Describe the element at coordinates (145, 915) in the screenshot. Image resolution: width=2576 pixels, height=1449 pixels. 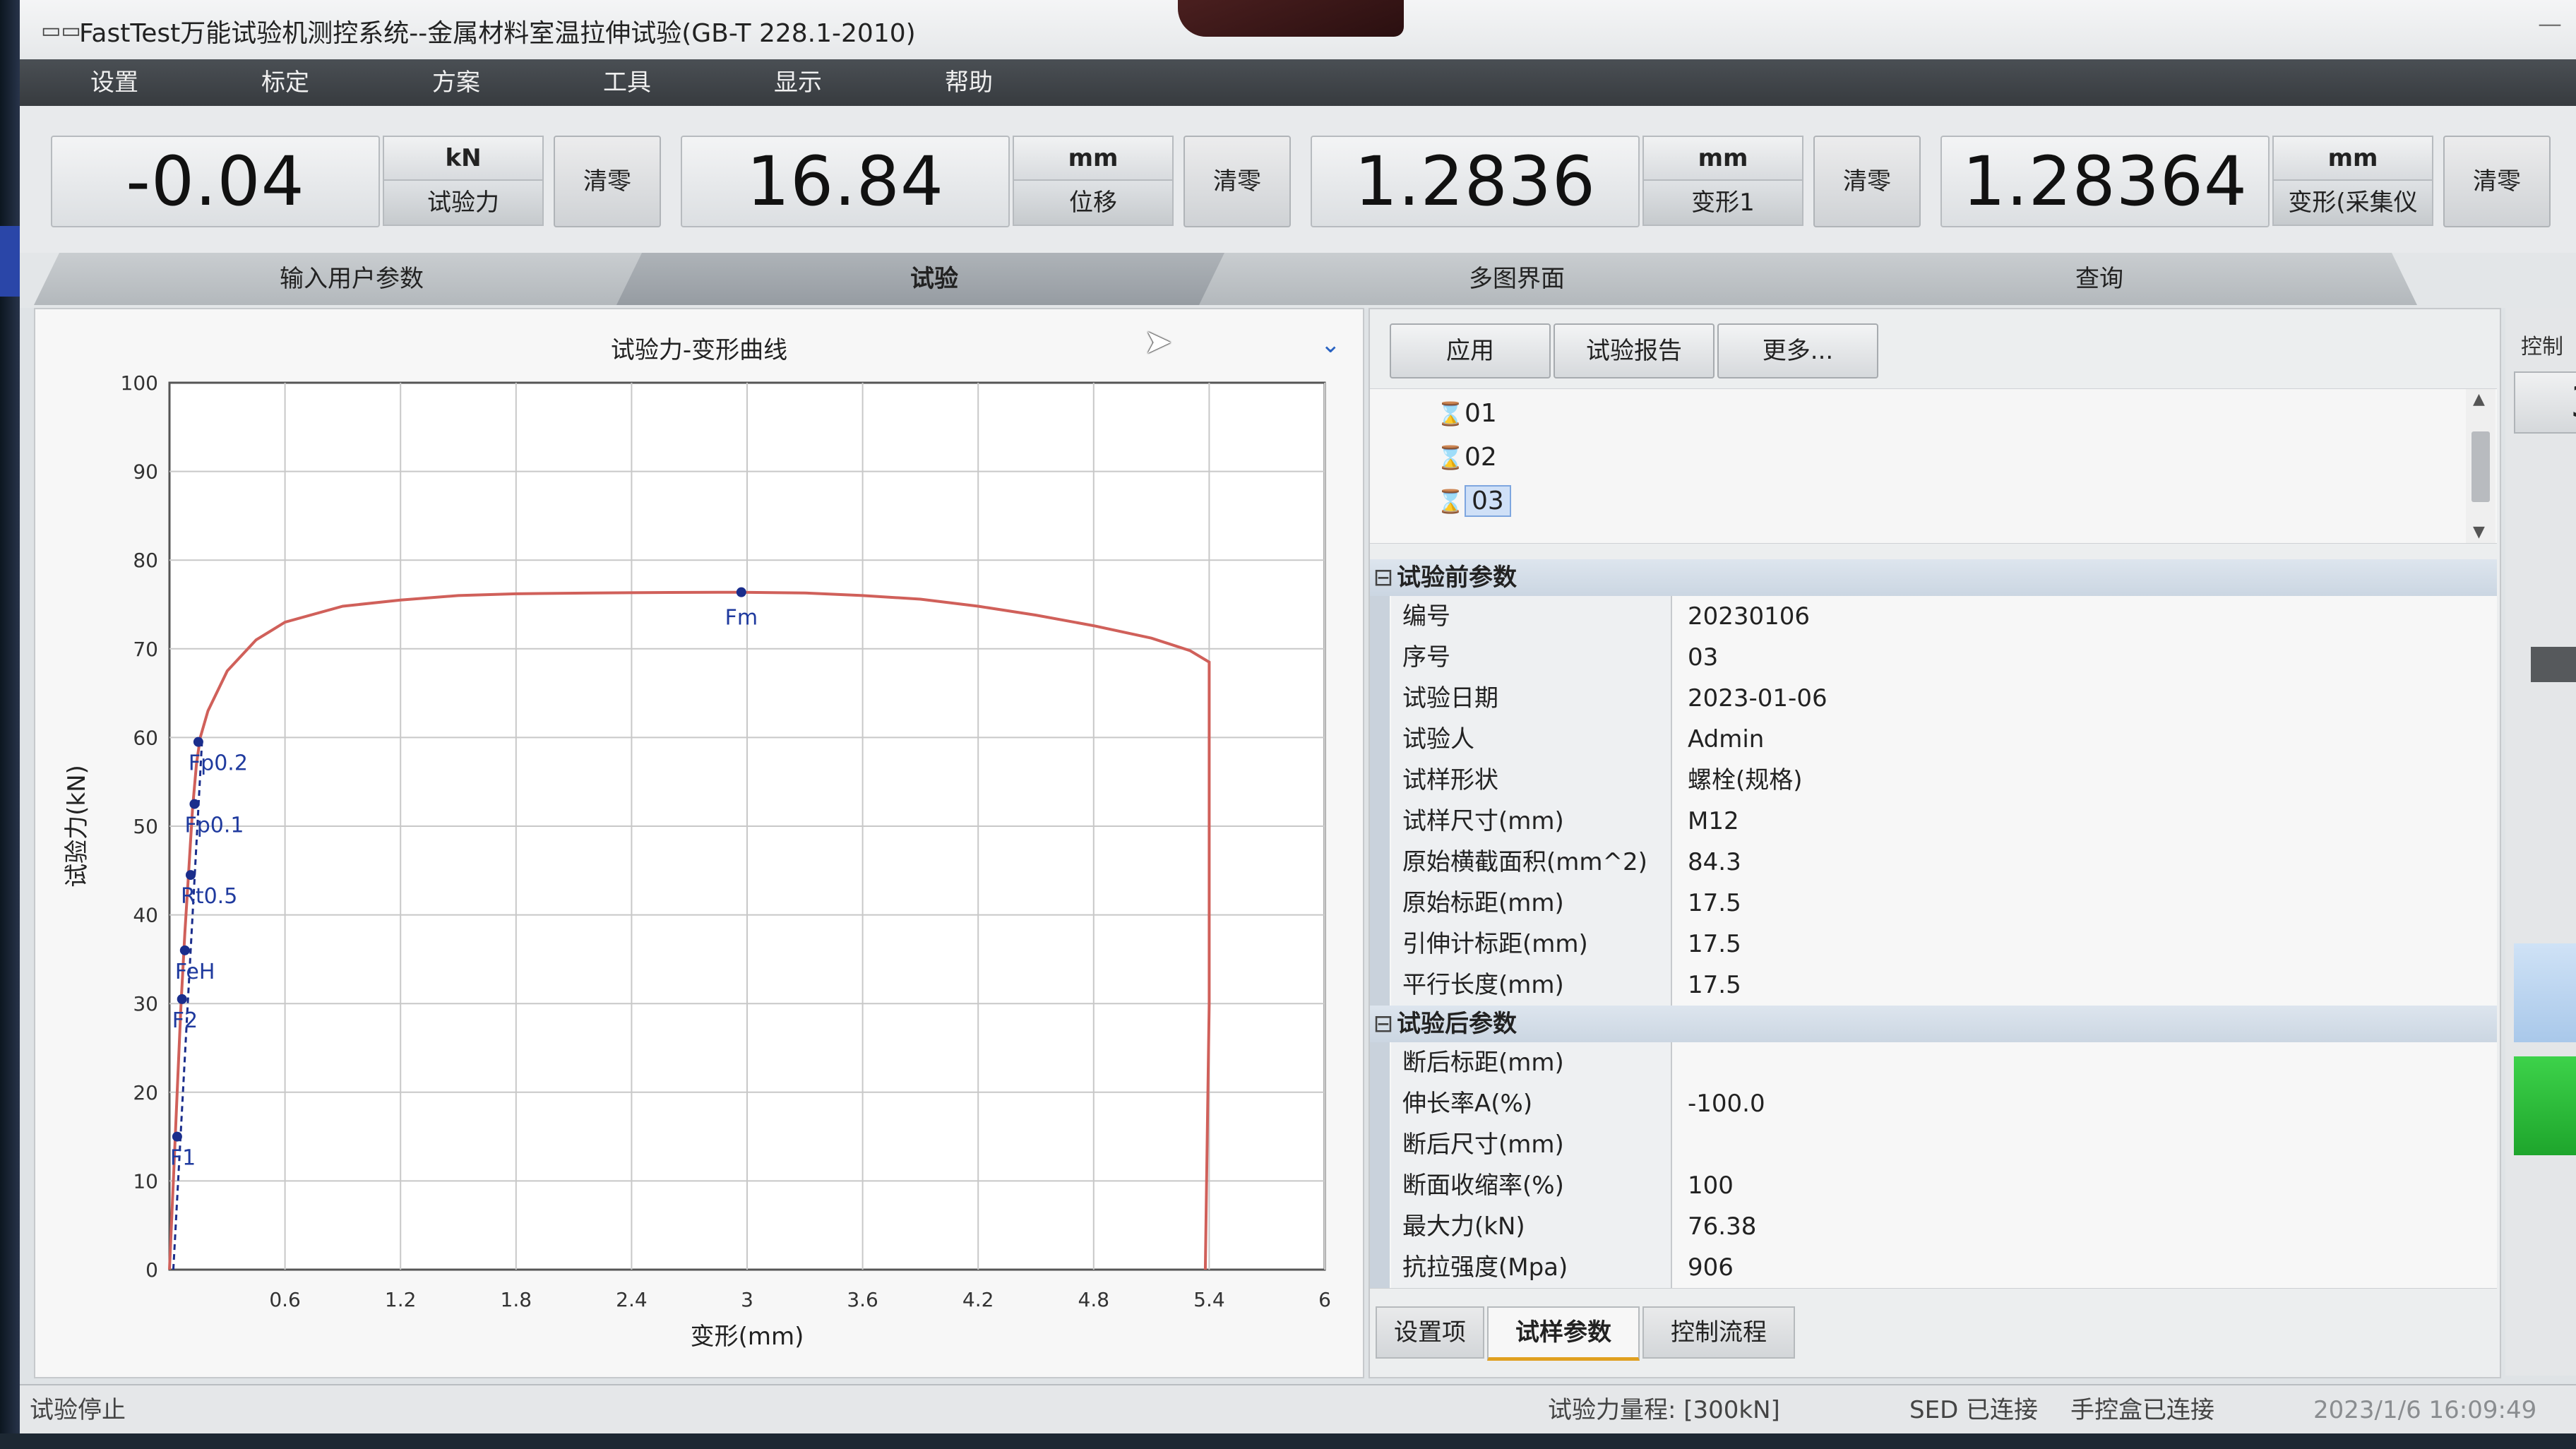
I see `y-tick-label: 40` at that location.